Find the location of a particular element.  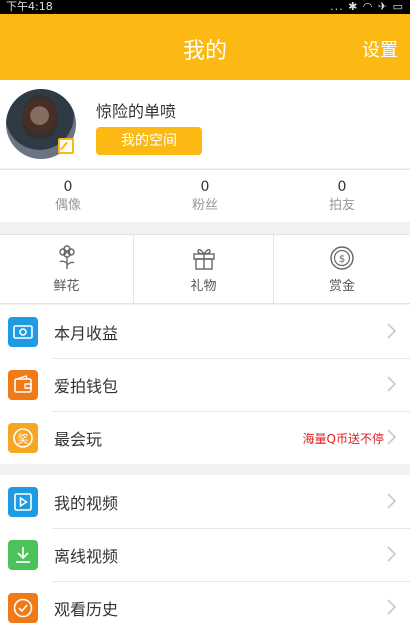

svg-text: 奖 is located at coordinates (23, 439).